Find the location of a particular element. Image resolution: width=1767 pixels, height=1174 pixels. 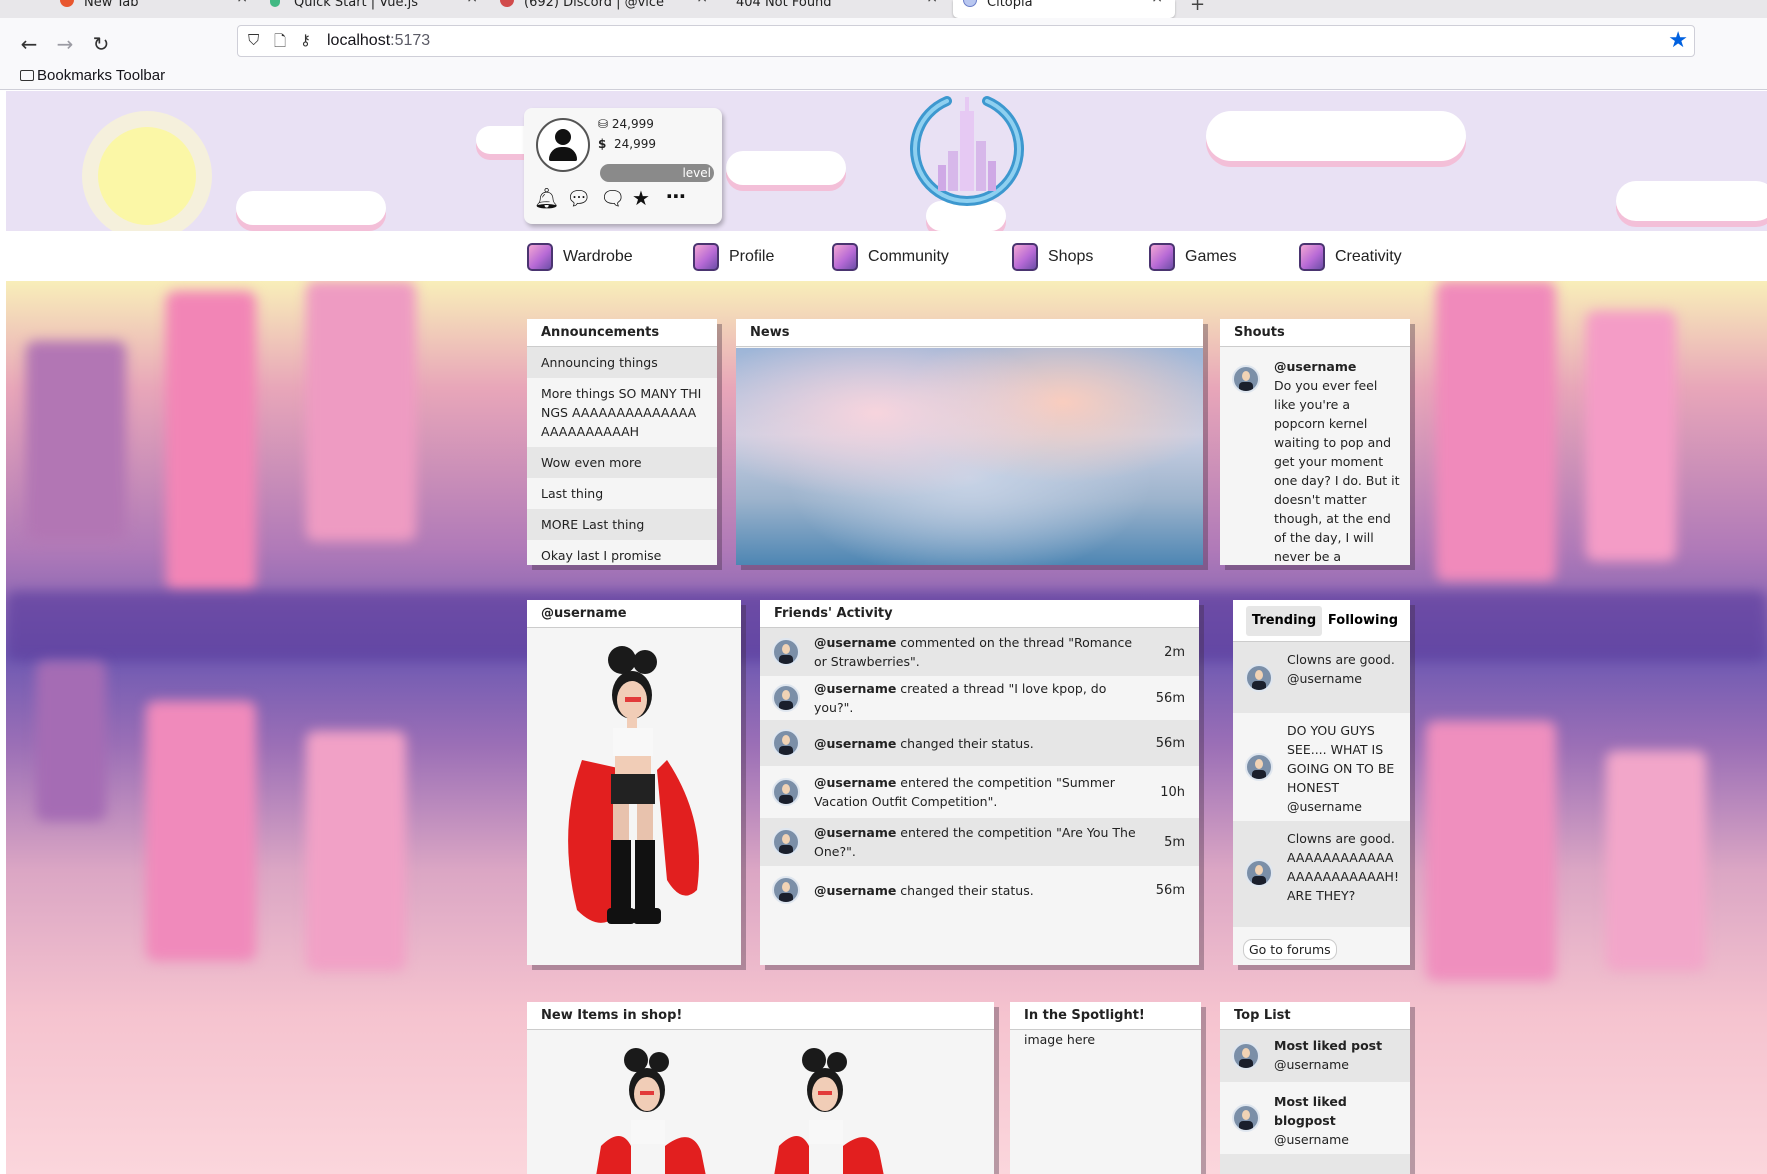

nav-games: Games is located at coordinates (1193, 257).